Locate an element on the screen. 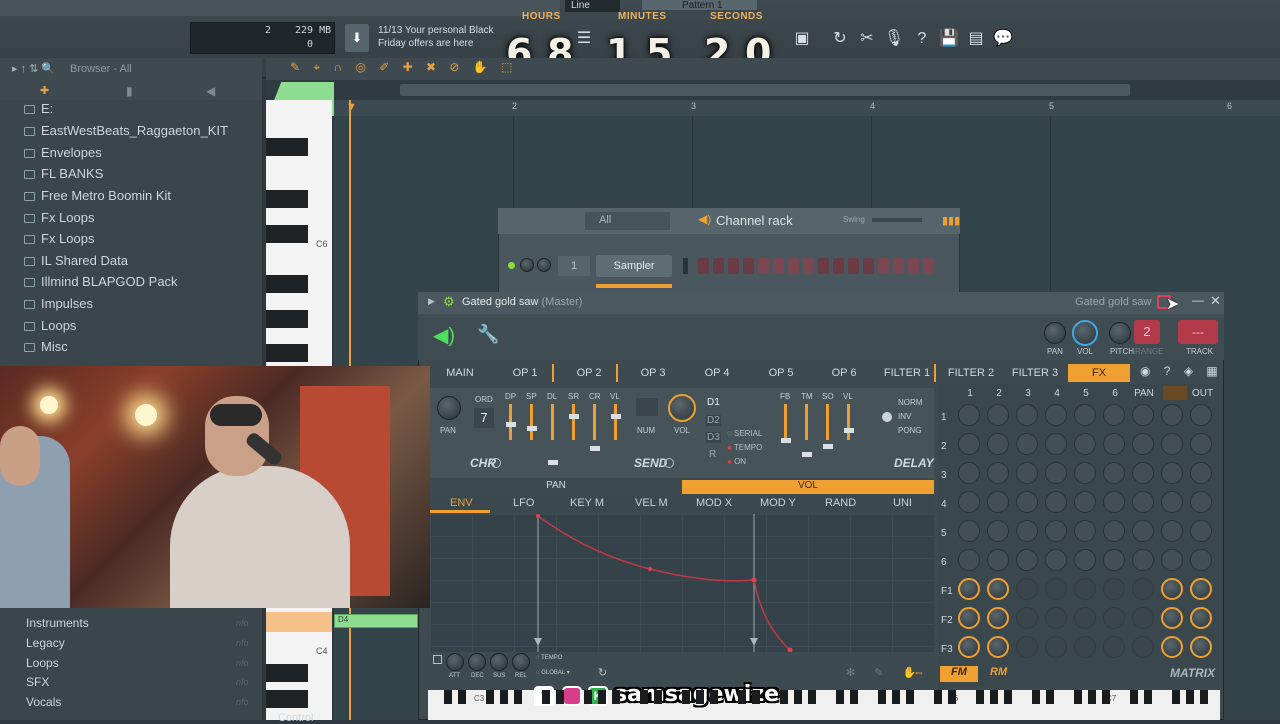 This screenshot has height=724, width=1280. tab-op5: OP 5 is located at coordinates (781, 373).